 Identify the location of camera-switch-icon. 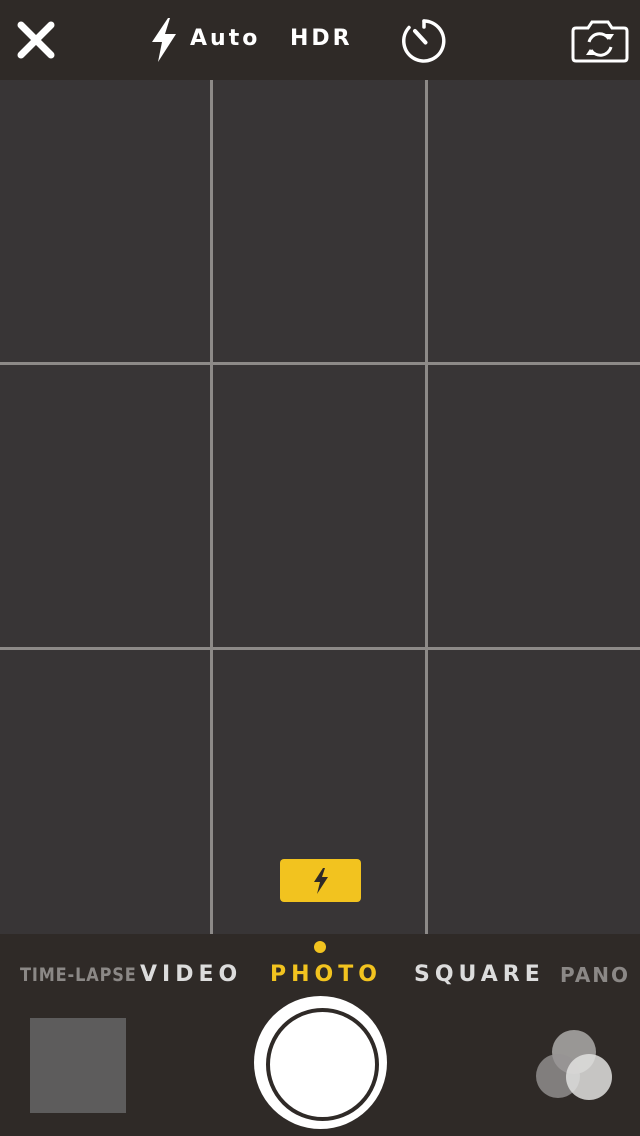
(600, 41).